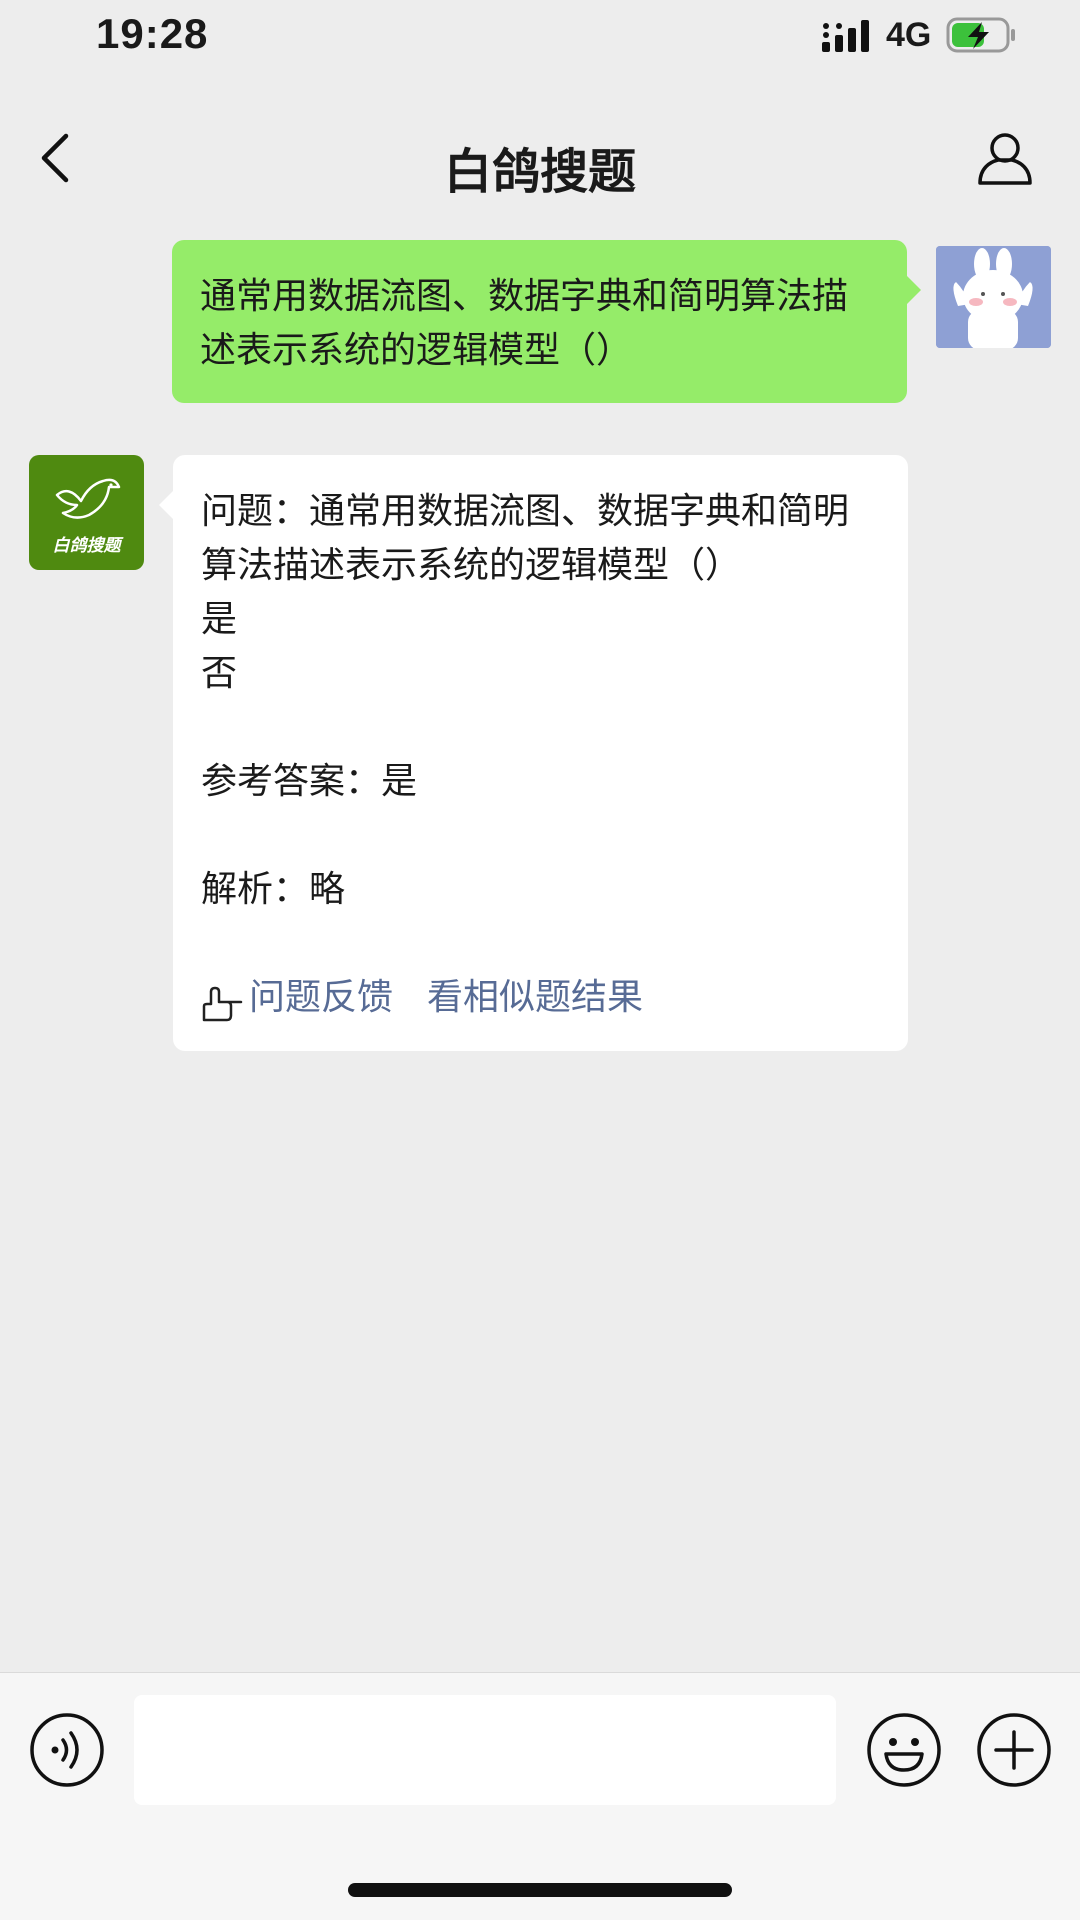 This screenshot has width=1080, height=1920. Describe the element at coordinates (535, 998) in the screenshot. I see `similar-results-link: 看相似题结果` at that location.